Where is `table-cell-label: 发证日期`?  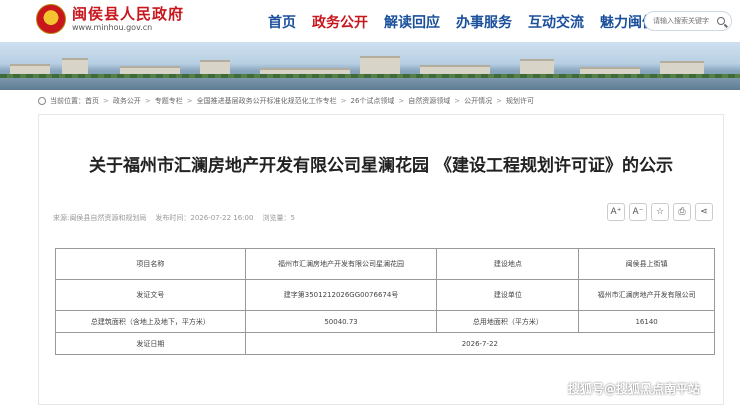
table-cell-label: 发证日期 is located at coordinates (150, 343).